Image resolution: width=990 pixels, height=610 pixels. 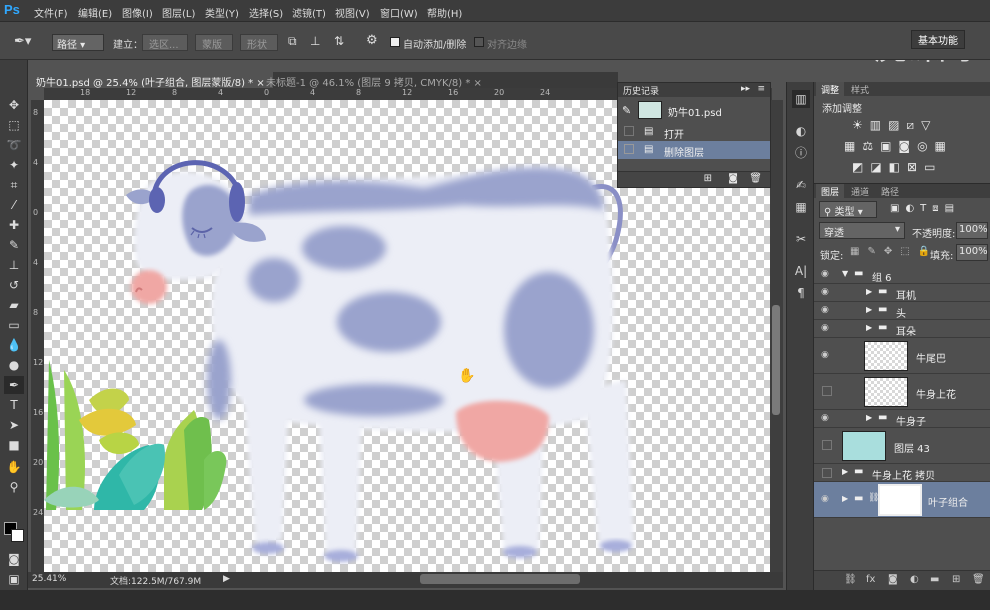 What do you see at coordinates (399, 12) in the screenshot?
I see `menu-window: 窗口(W)` at bounding box center [399, 12].